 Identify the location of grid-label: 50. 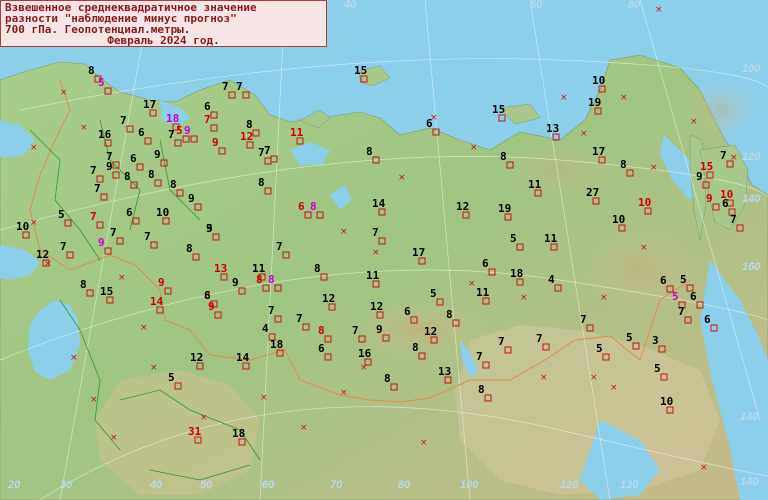
(206, 485).